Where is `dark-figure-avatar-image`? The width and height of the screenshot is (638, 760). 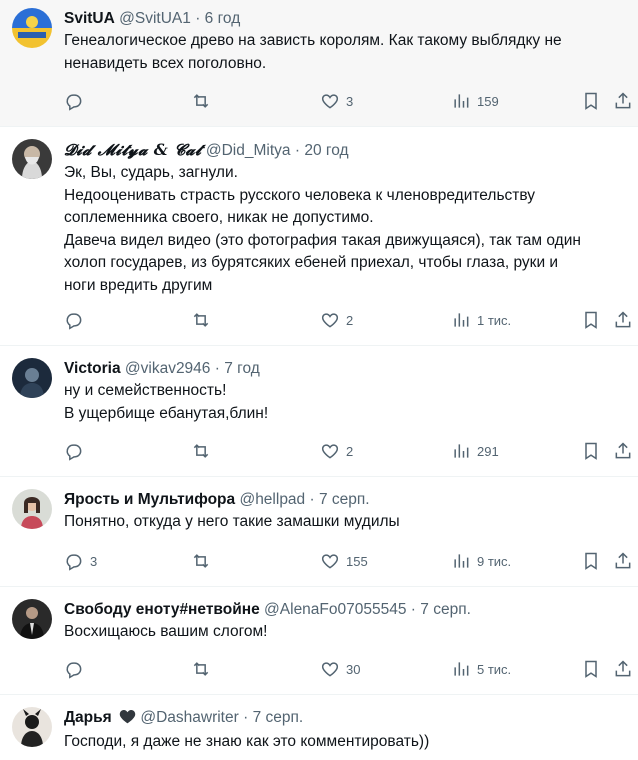
dark-figure-avatar-image is located at coordinates (32, 727).